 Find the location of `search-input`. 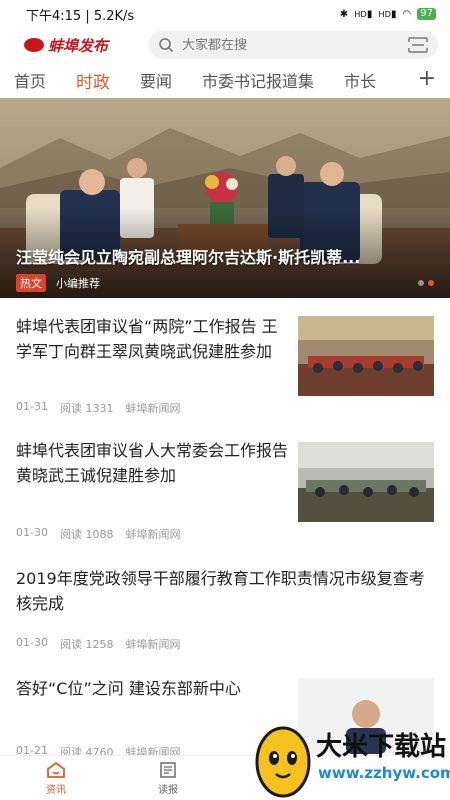

search-input is located at coordinates (291, 45).